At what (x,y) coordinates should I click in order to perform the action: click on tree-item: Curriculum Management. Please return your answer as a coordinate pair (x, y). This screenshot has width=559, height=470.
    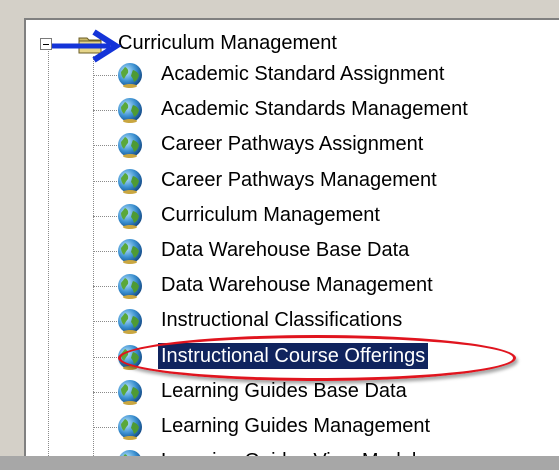
    Looking at the image, I should click on (325, 216).